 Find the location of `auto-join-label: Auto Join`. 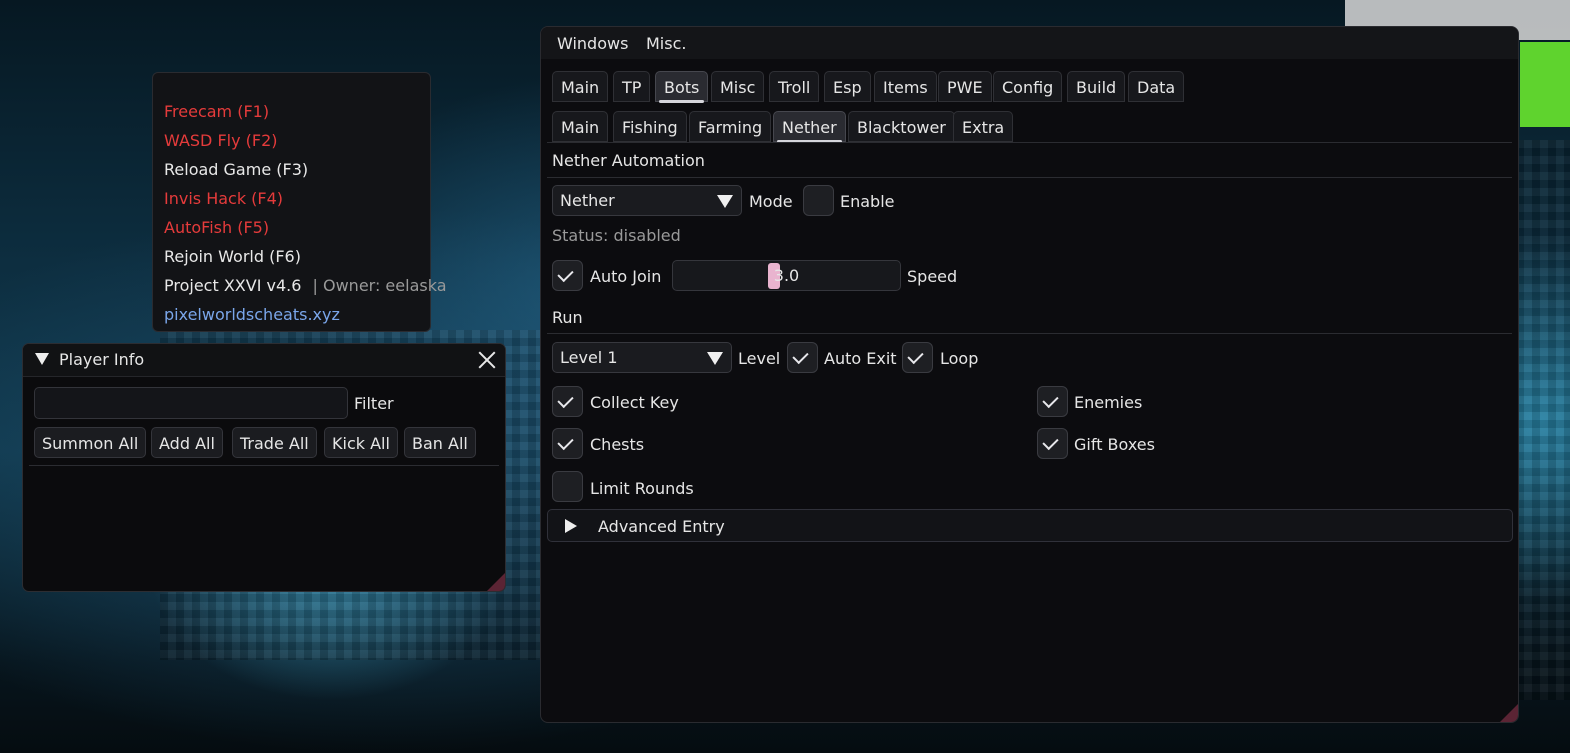

auto-join-label: Auto Join is located at coordinates (626, 276).